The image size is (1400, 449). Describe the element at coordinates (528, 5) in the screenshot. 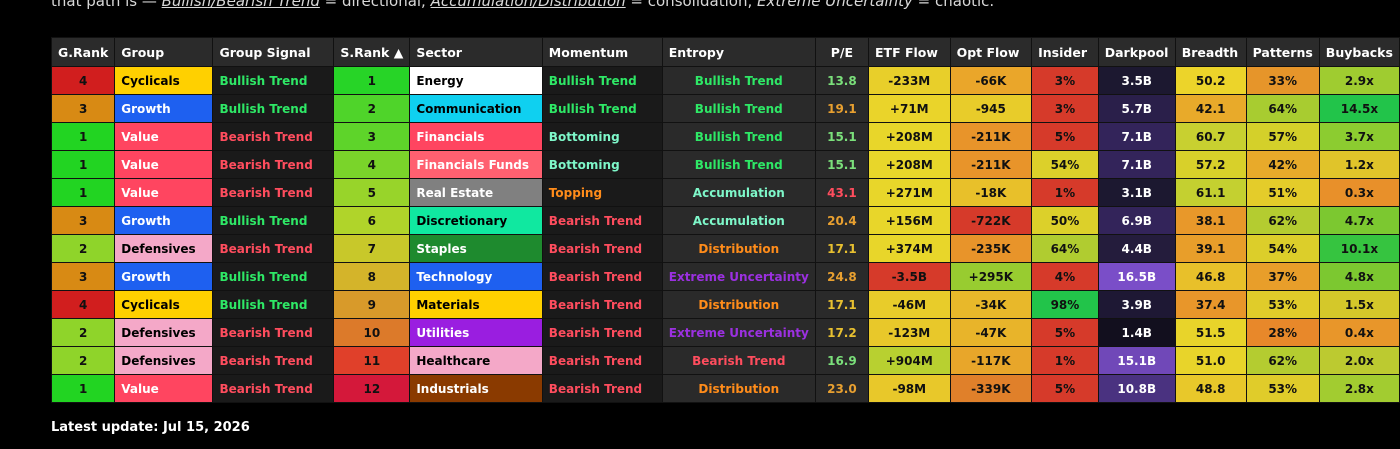

I see `intro-link-accumulation: Accumulation/Distribution` at that location.